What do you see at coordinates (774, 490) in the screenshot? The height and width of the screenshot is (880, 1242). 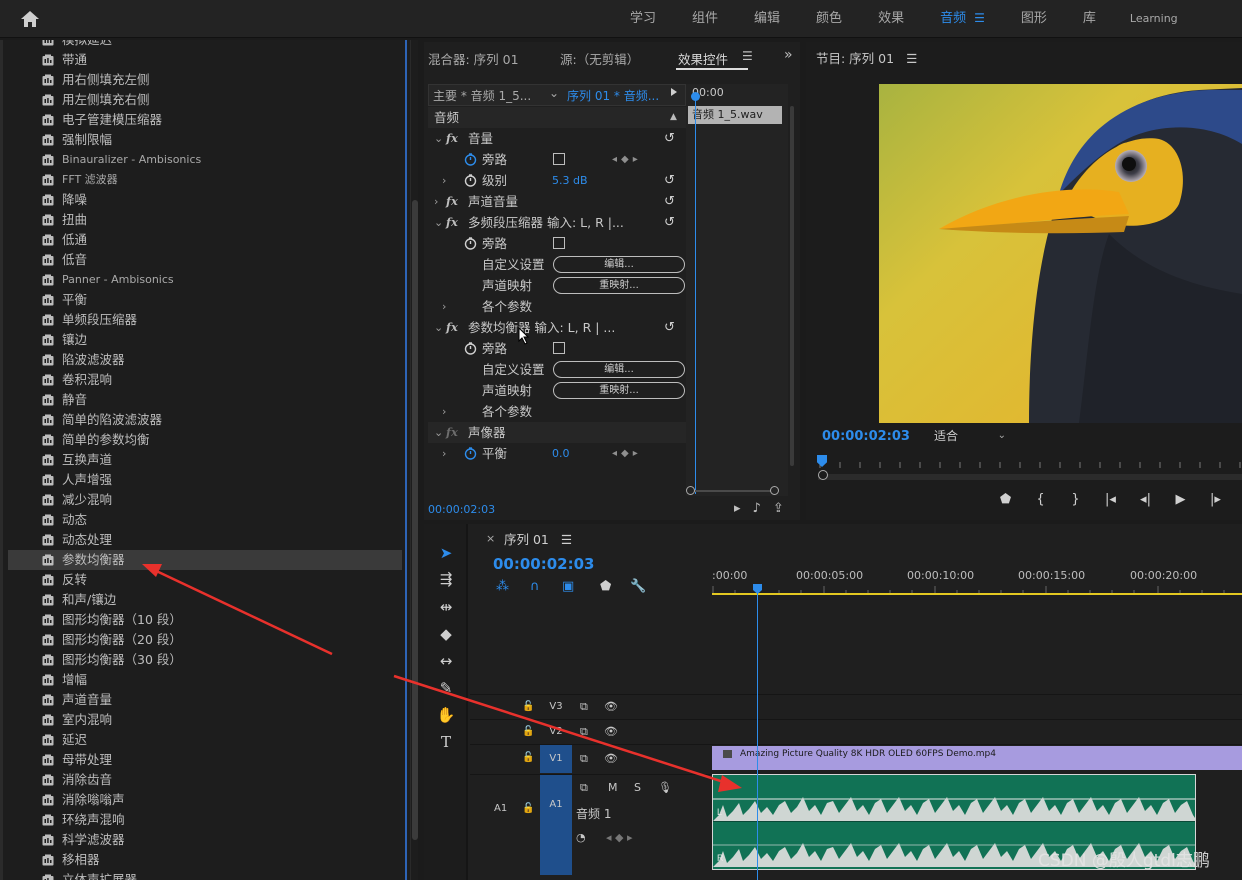 I see `zoom-handle-right` at bounding box center [774, 490].